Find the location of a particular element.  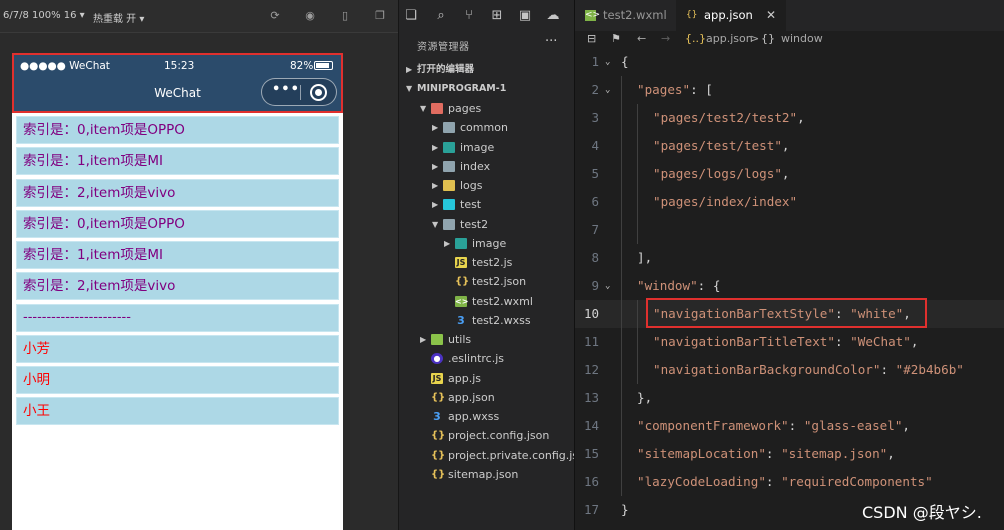

capsule-menu: ••• is located at coordinates (299, 92).